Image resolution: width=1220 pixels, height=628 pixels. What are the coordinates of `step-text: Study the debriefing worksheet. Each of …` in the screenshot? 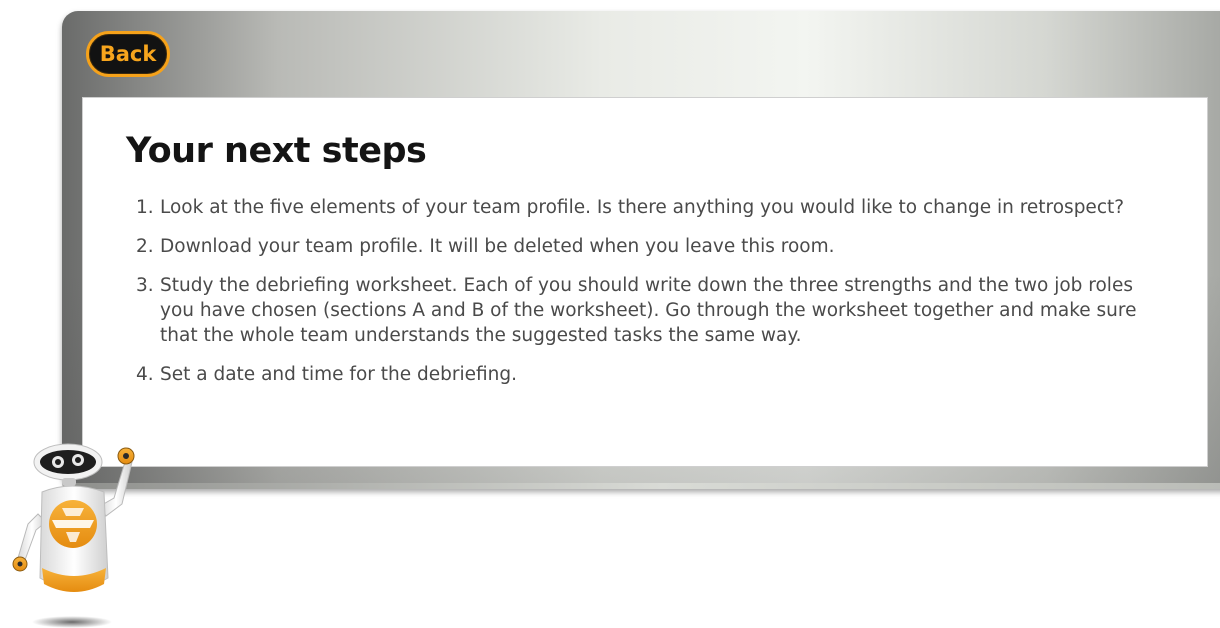 It's located at (648, 310).